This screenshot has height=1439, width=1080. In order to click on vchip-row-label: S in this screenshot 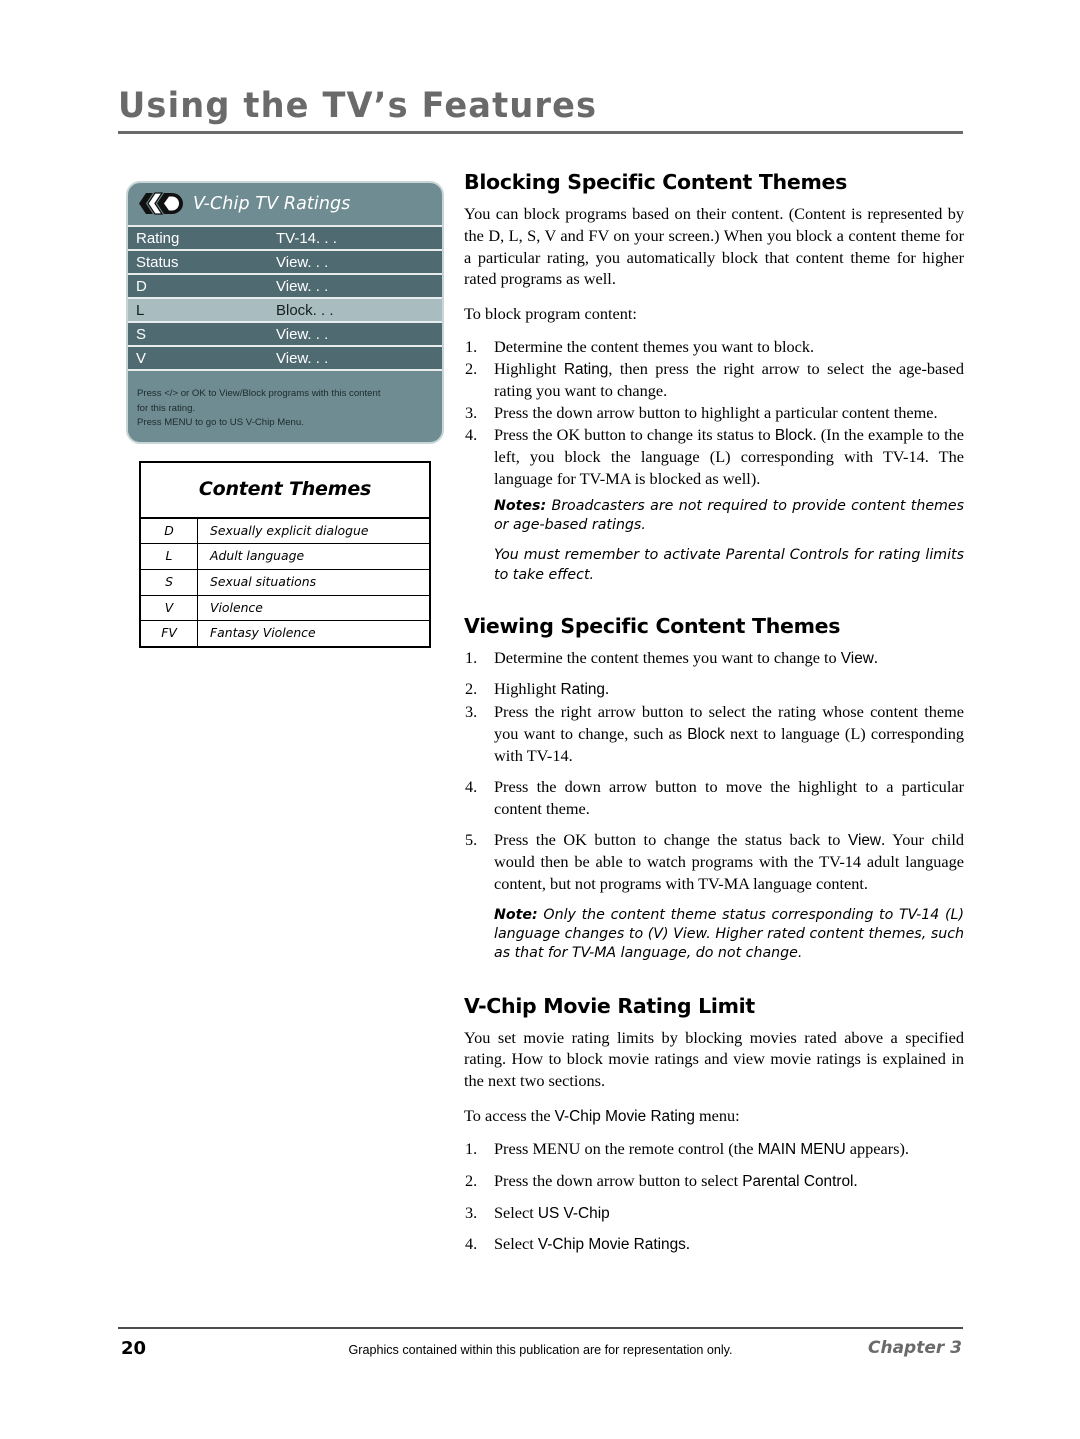, I will do `click(141, 334)`.